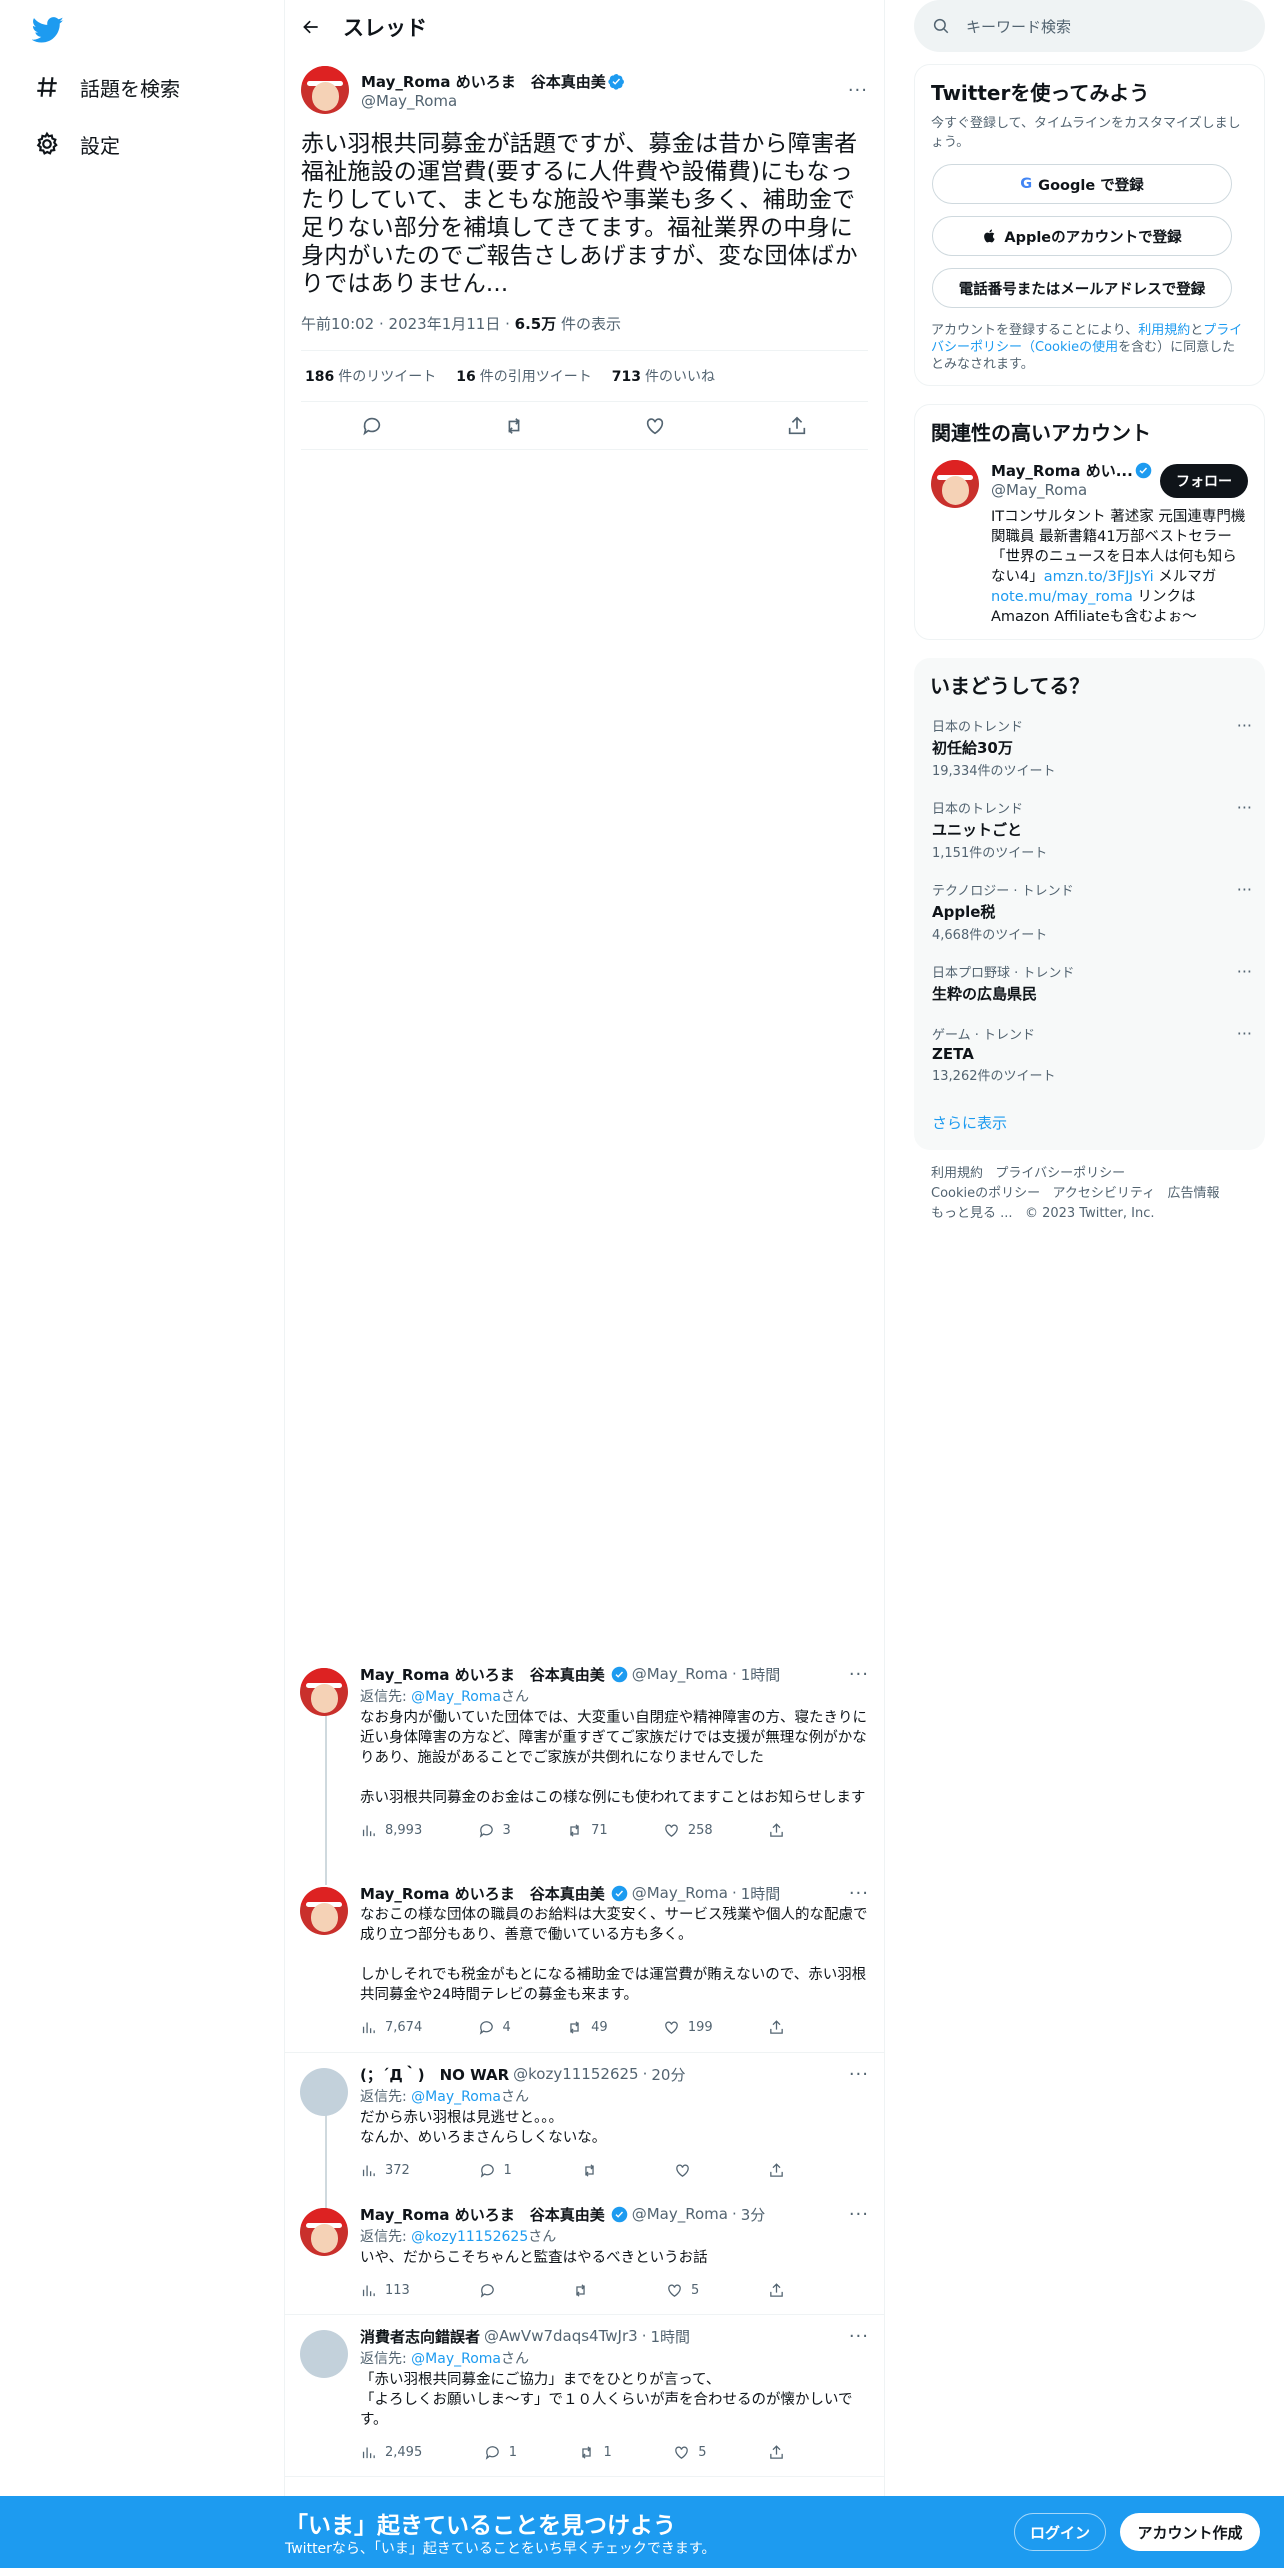  Describe the element at coordinates (969, 1122) in the screenshot. I see `show-more-link: さらに表示` at that location.